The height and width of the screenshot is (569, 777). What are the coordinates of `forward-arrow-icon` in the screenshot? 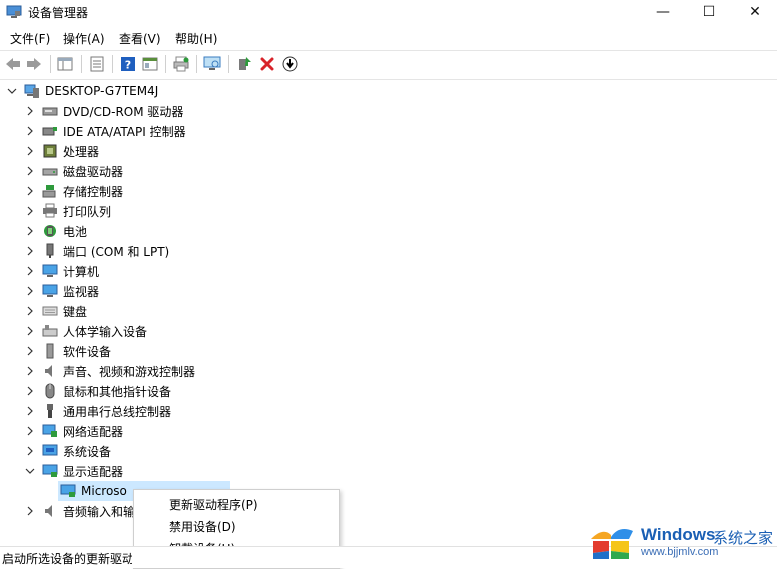 It's located at (34, 64).